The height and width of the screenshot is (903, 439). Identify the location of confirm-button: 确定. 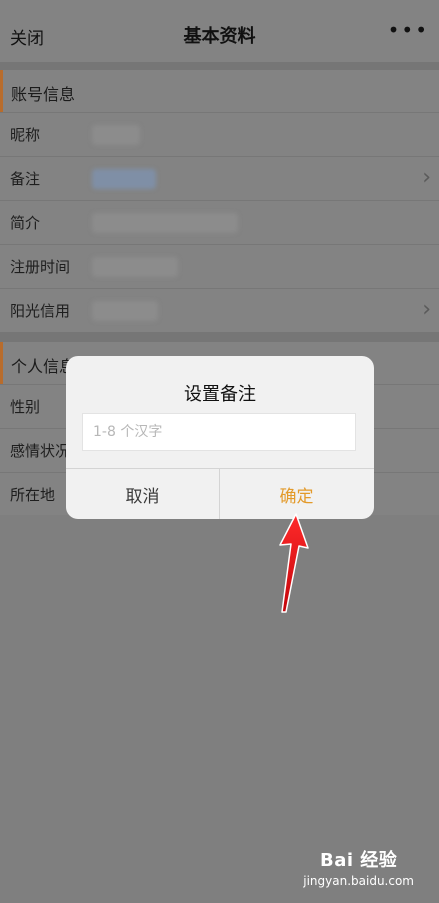
(296, 494).